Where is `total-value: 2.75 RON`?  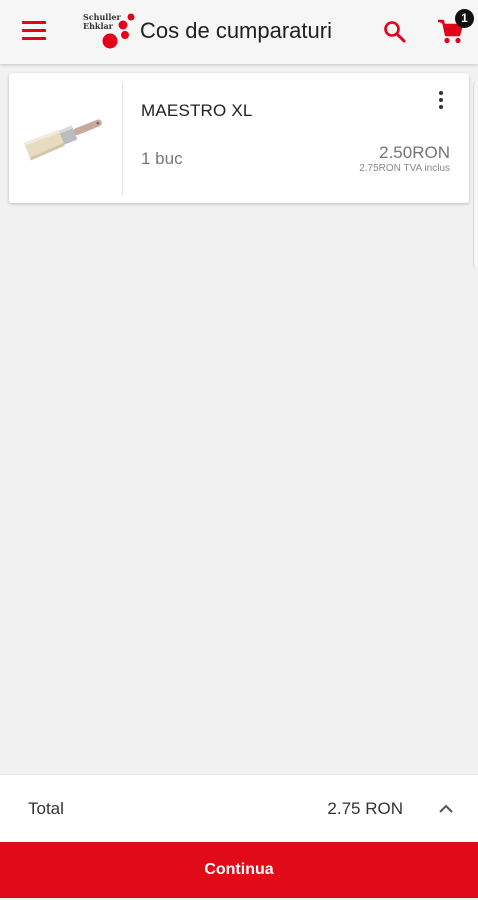 total-value: 2.75 RON is located at coordinates (365, 808).